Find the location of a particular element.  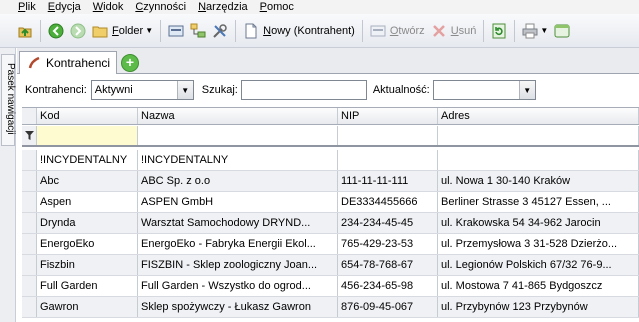

window-button is located at coordinates (562, 31).